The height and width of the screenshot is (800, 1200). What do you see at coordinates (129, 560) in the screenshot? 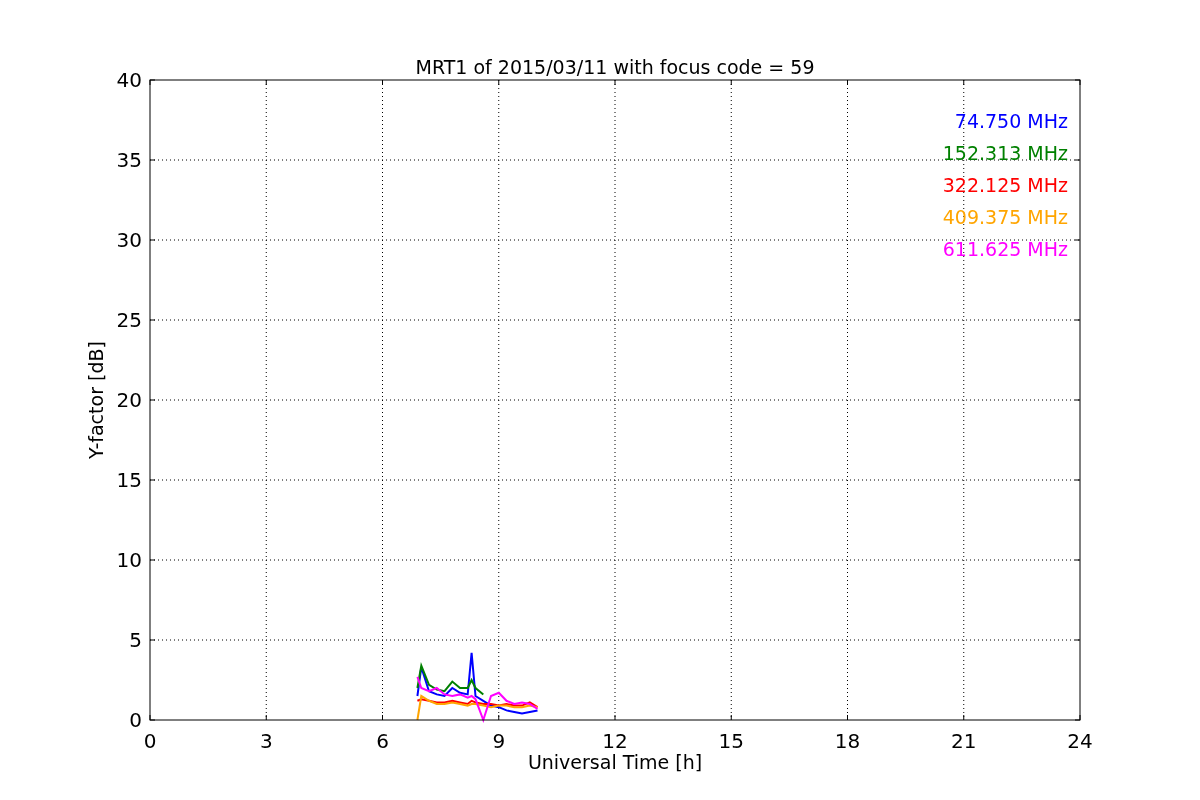
I see `y-tick-label: 10` at bounding box center [129, 560].